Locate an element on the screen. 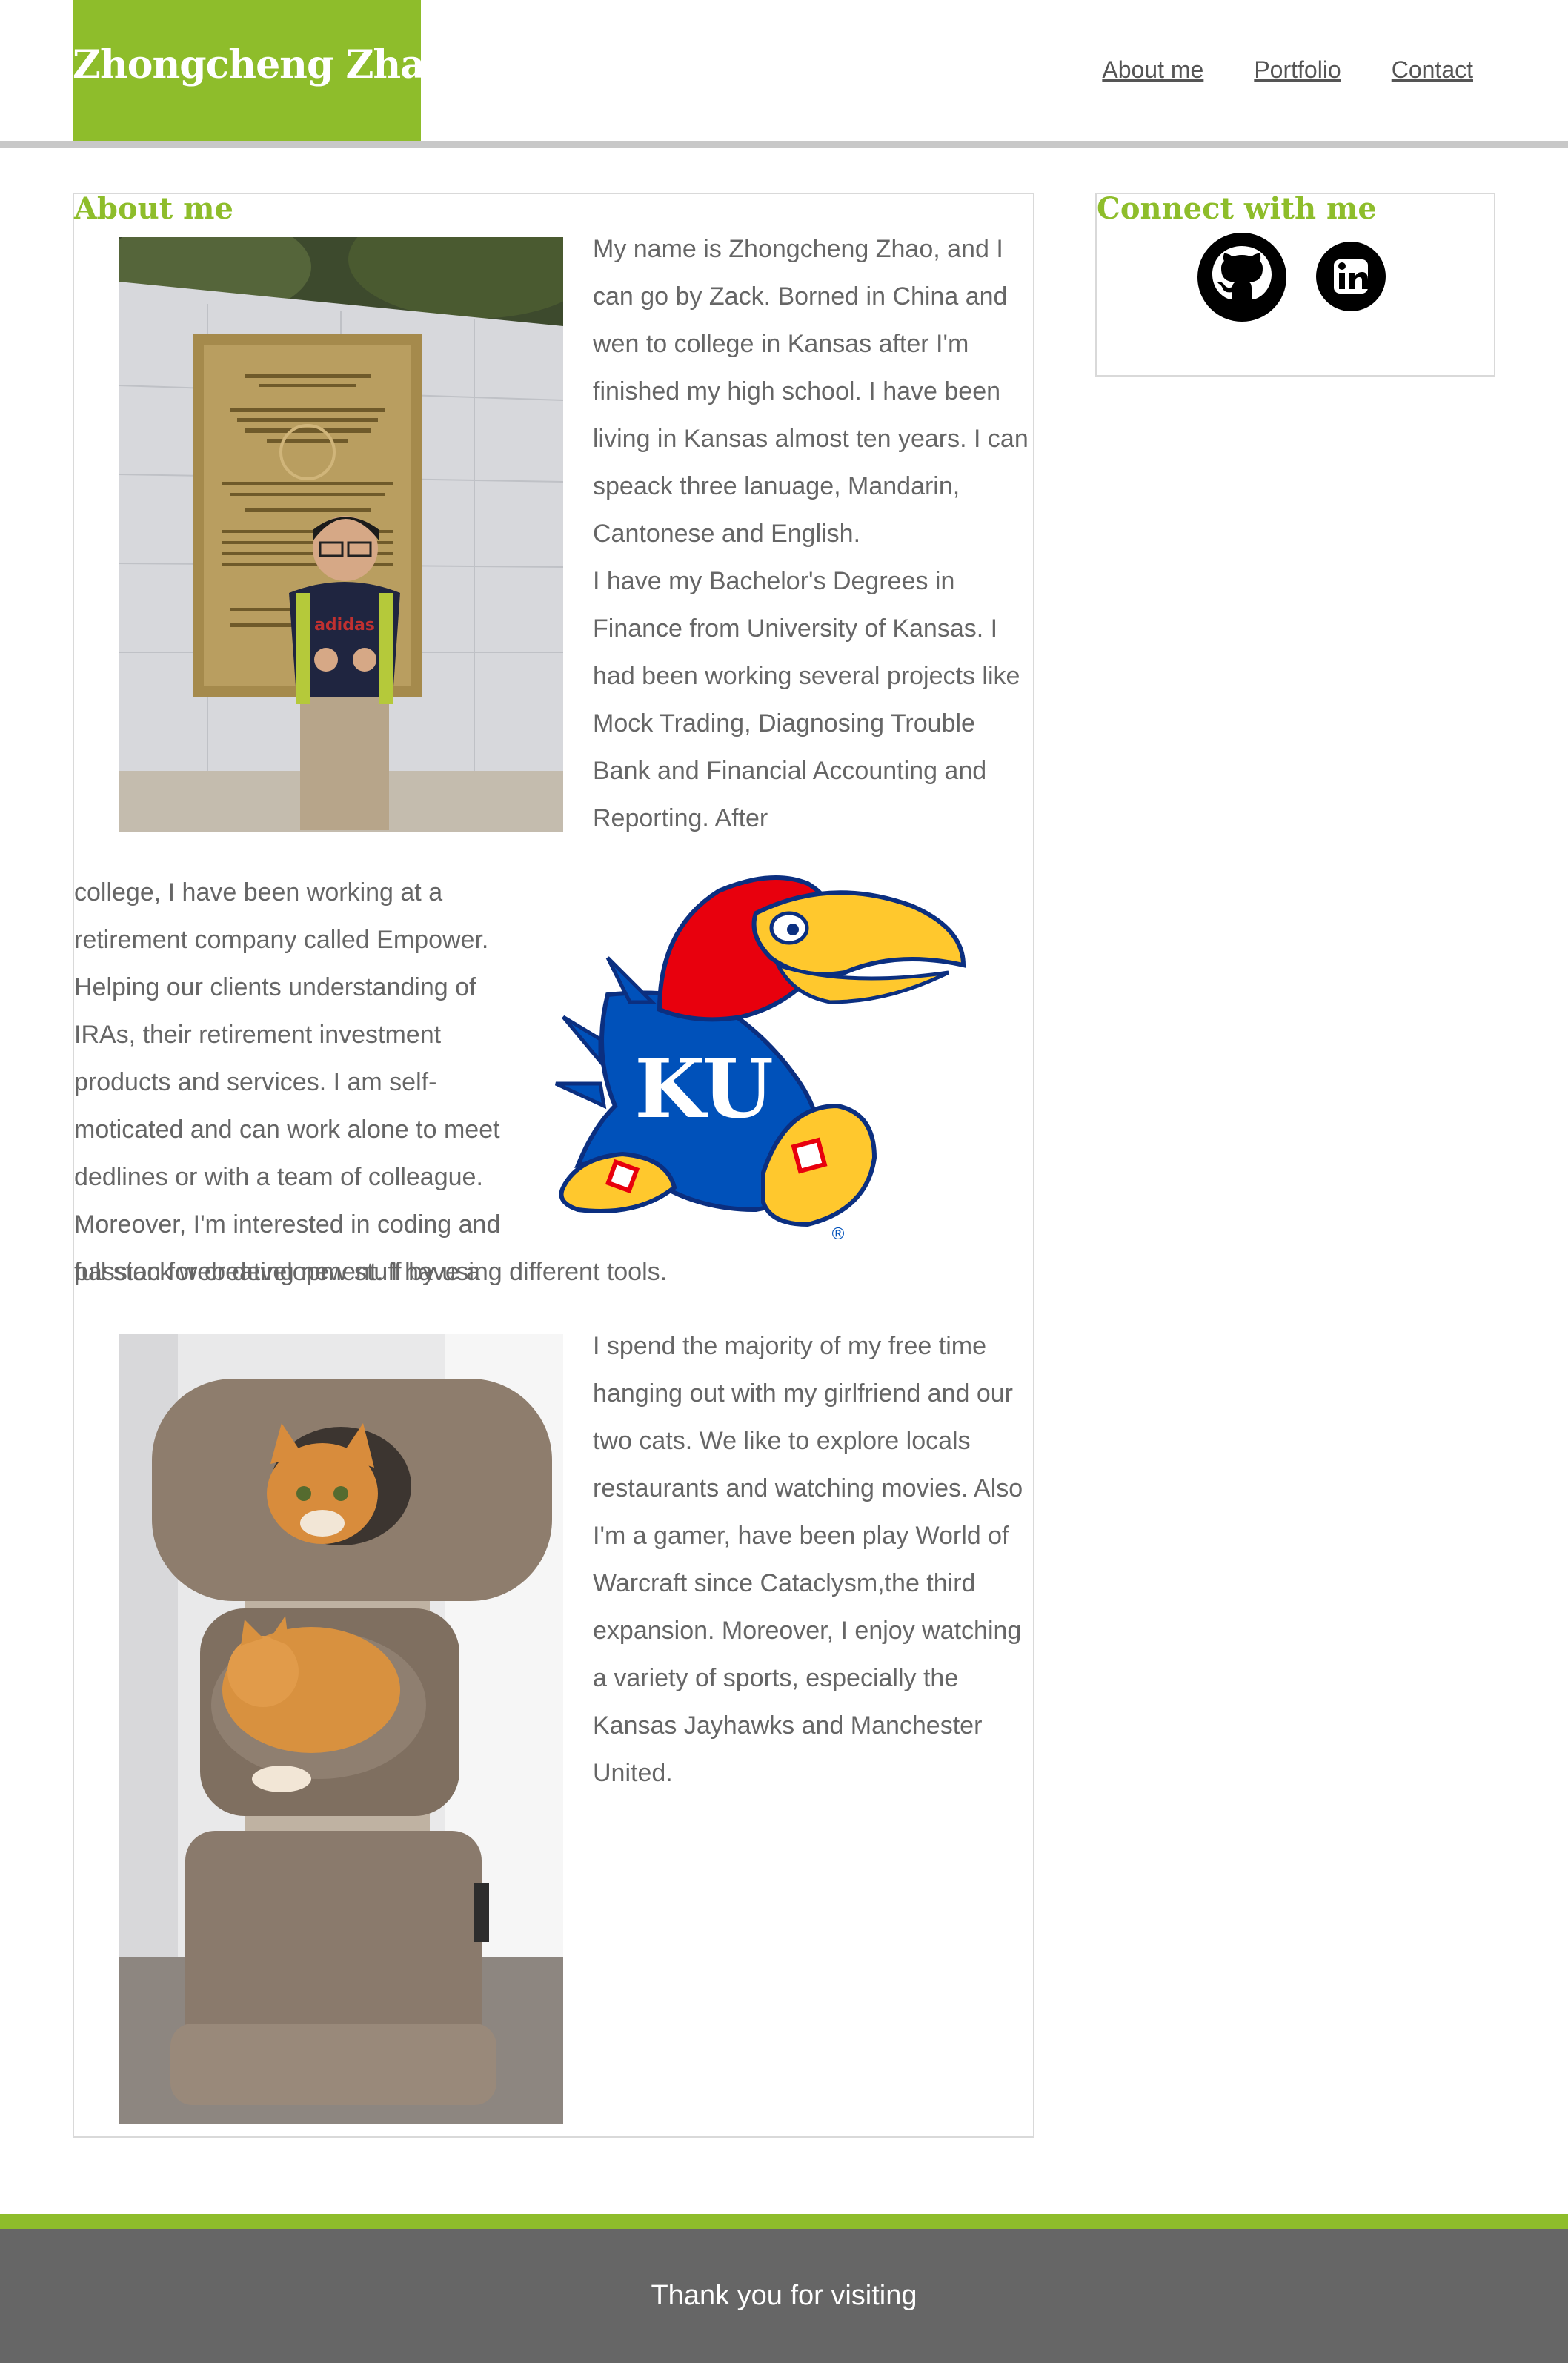 This screenshot has width=1568, height=2363. cats-photo is located at coordinates (341, 1729).